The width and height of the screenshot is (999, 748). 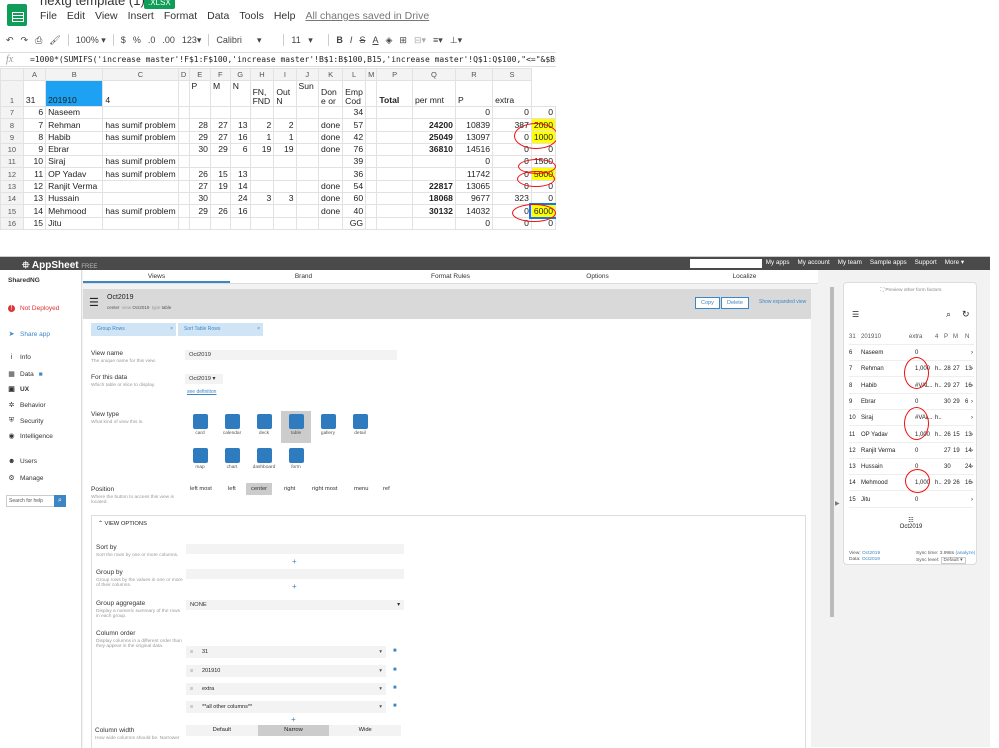 What do you see at coordinates (200, 427) in the screenshot?
I see `type-card: card` at bounding box center [200, 427].